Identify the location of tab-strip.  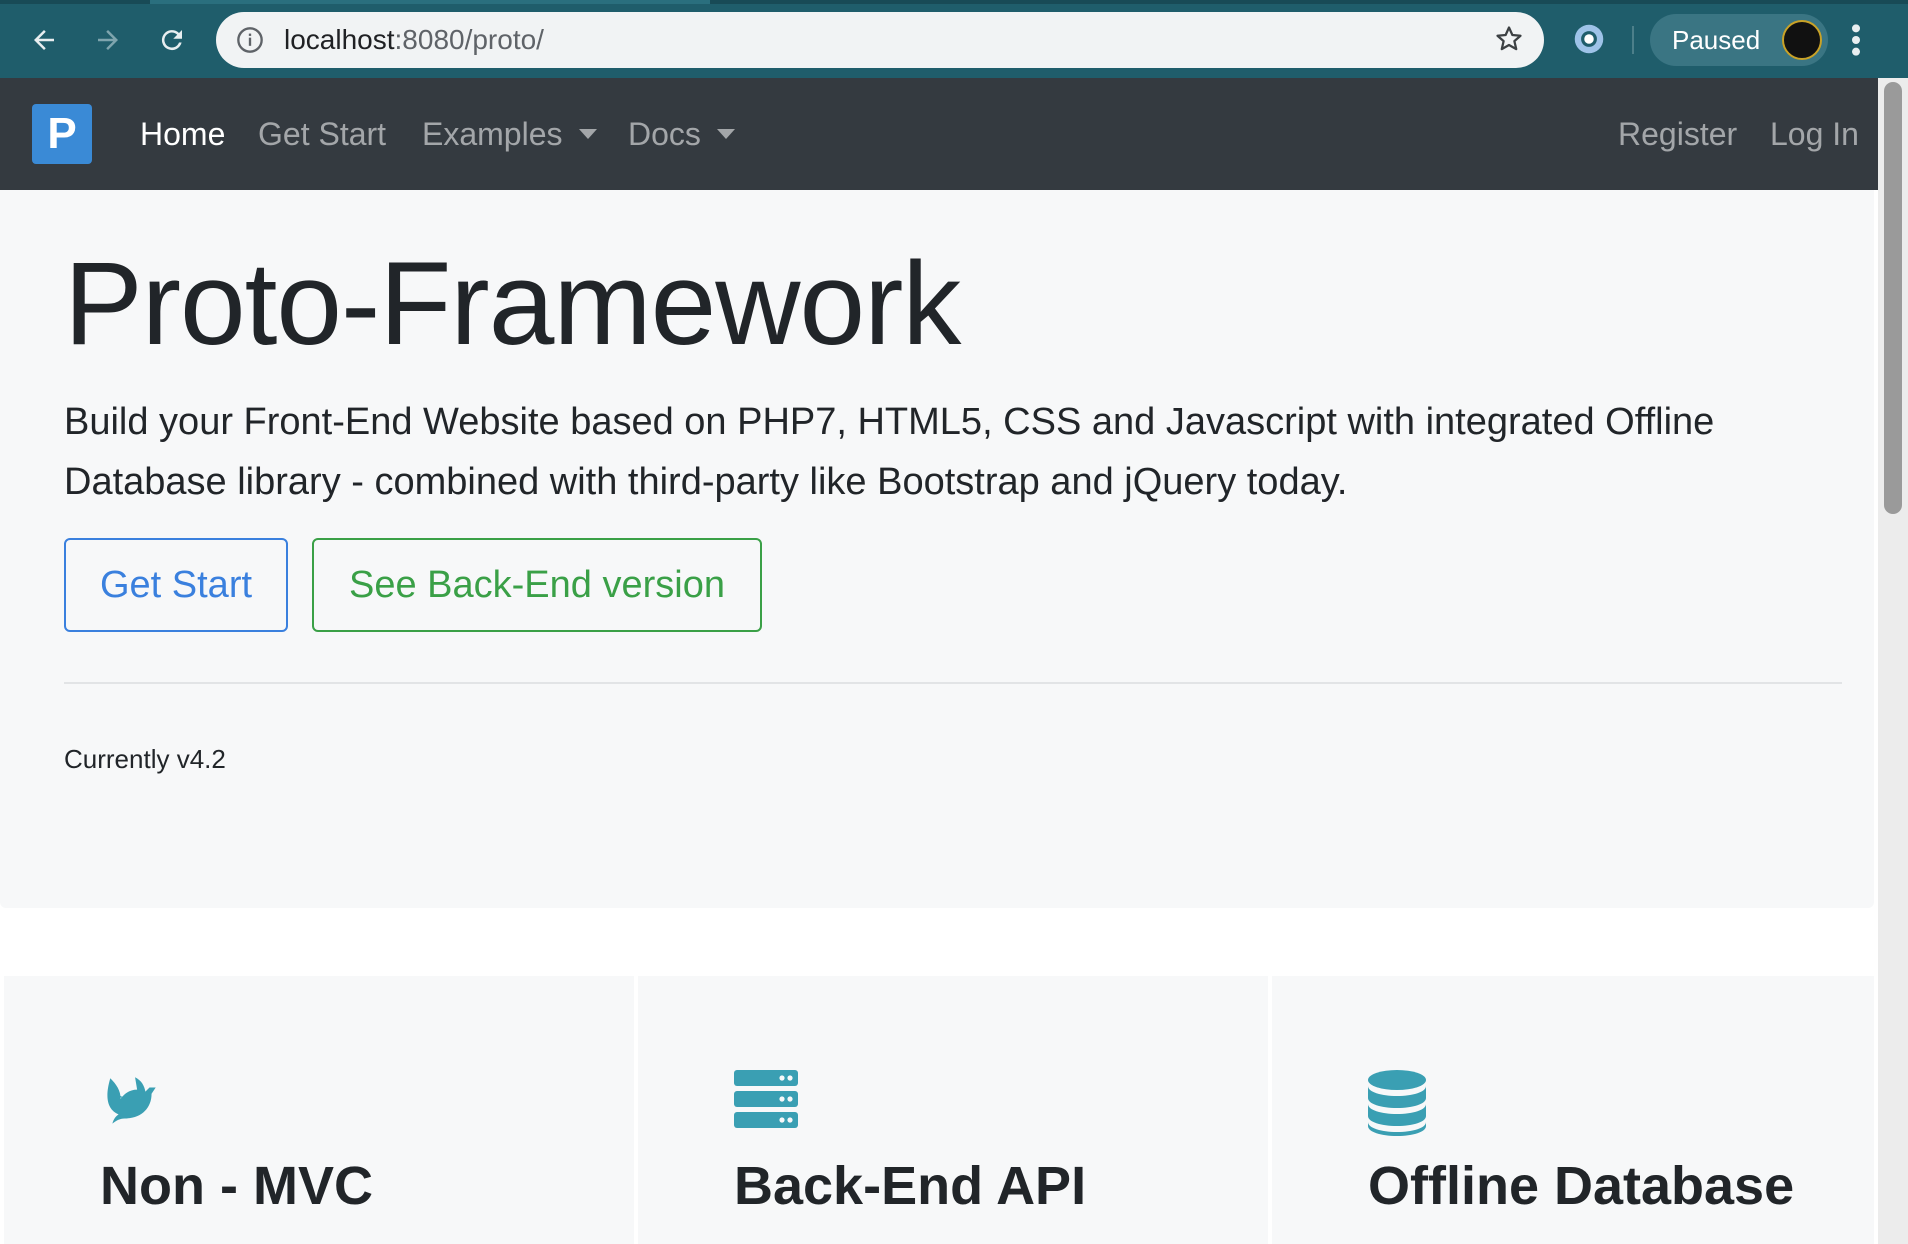
(954, 2).